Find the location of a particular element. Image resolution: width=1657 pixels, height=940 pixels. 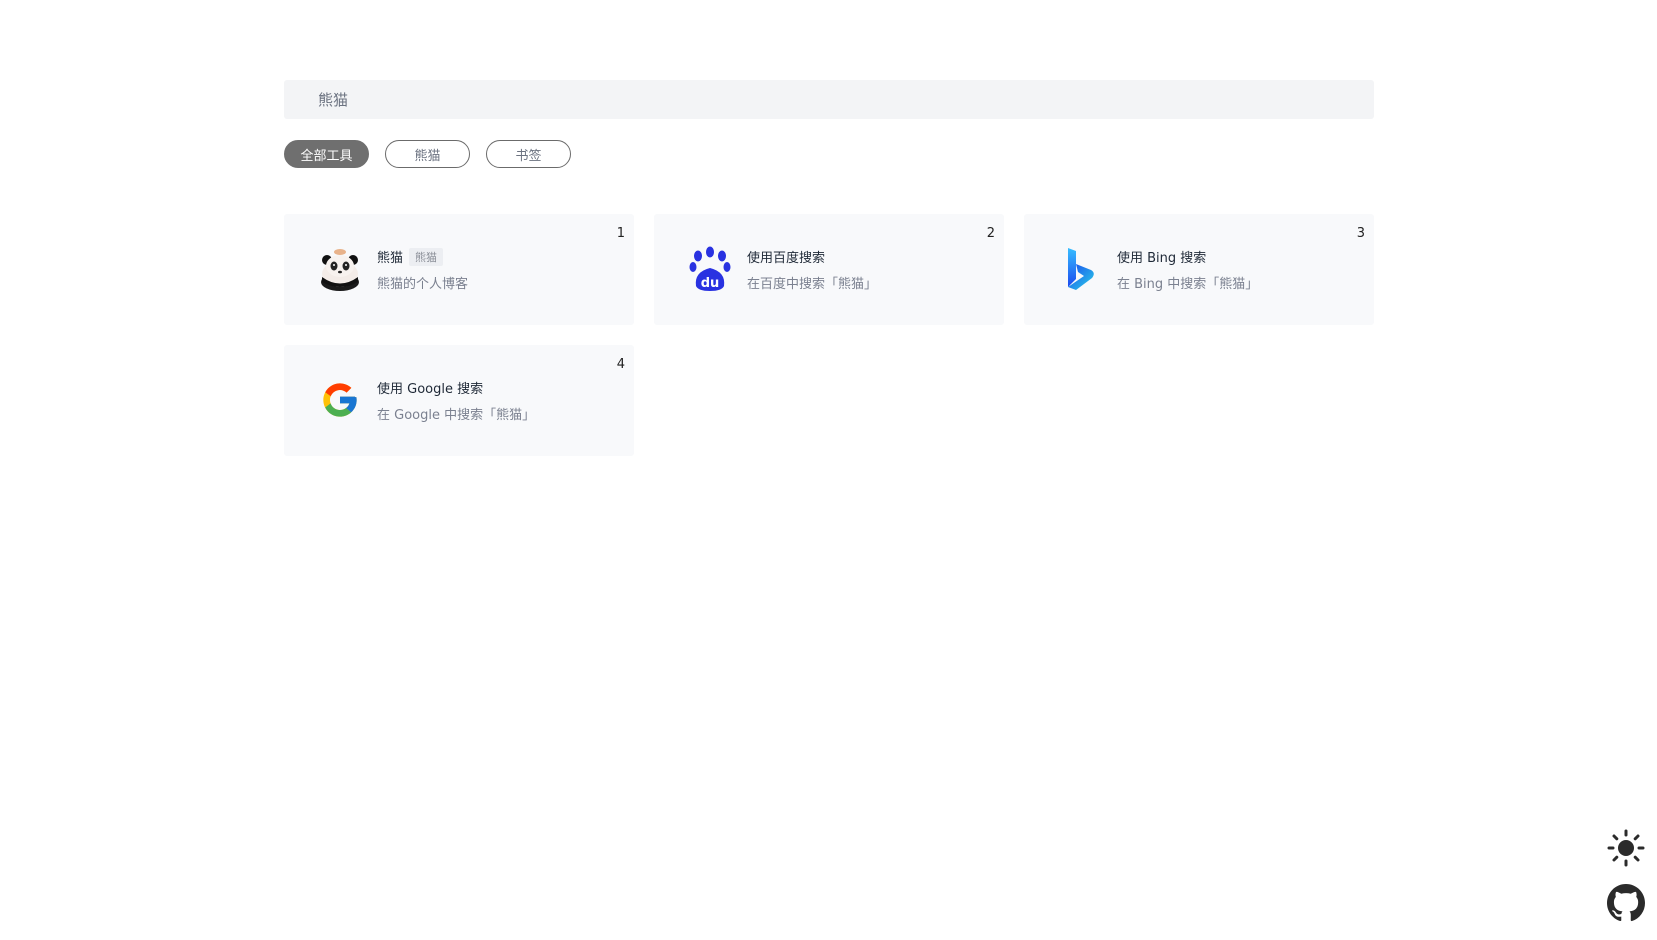

result-title: 使用 Google 搜索 is located at coordinates (430, 389).